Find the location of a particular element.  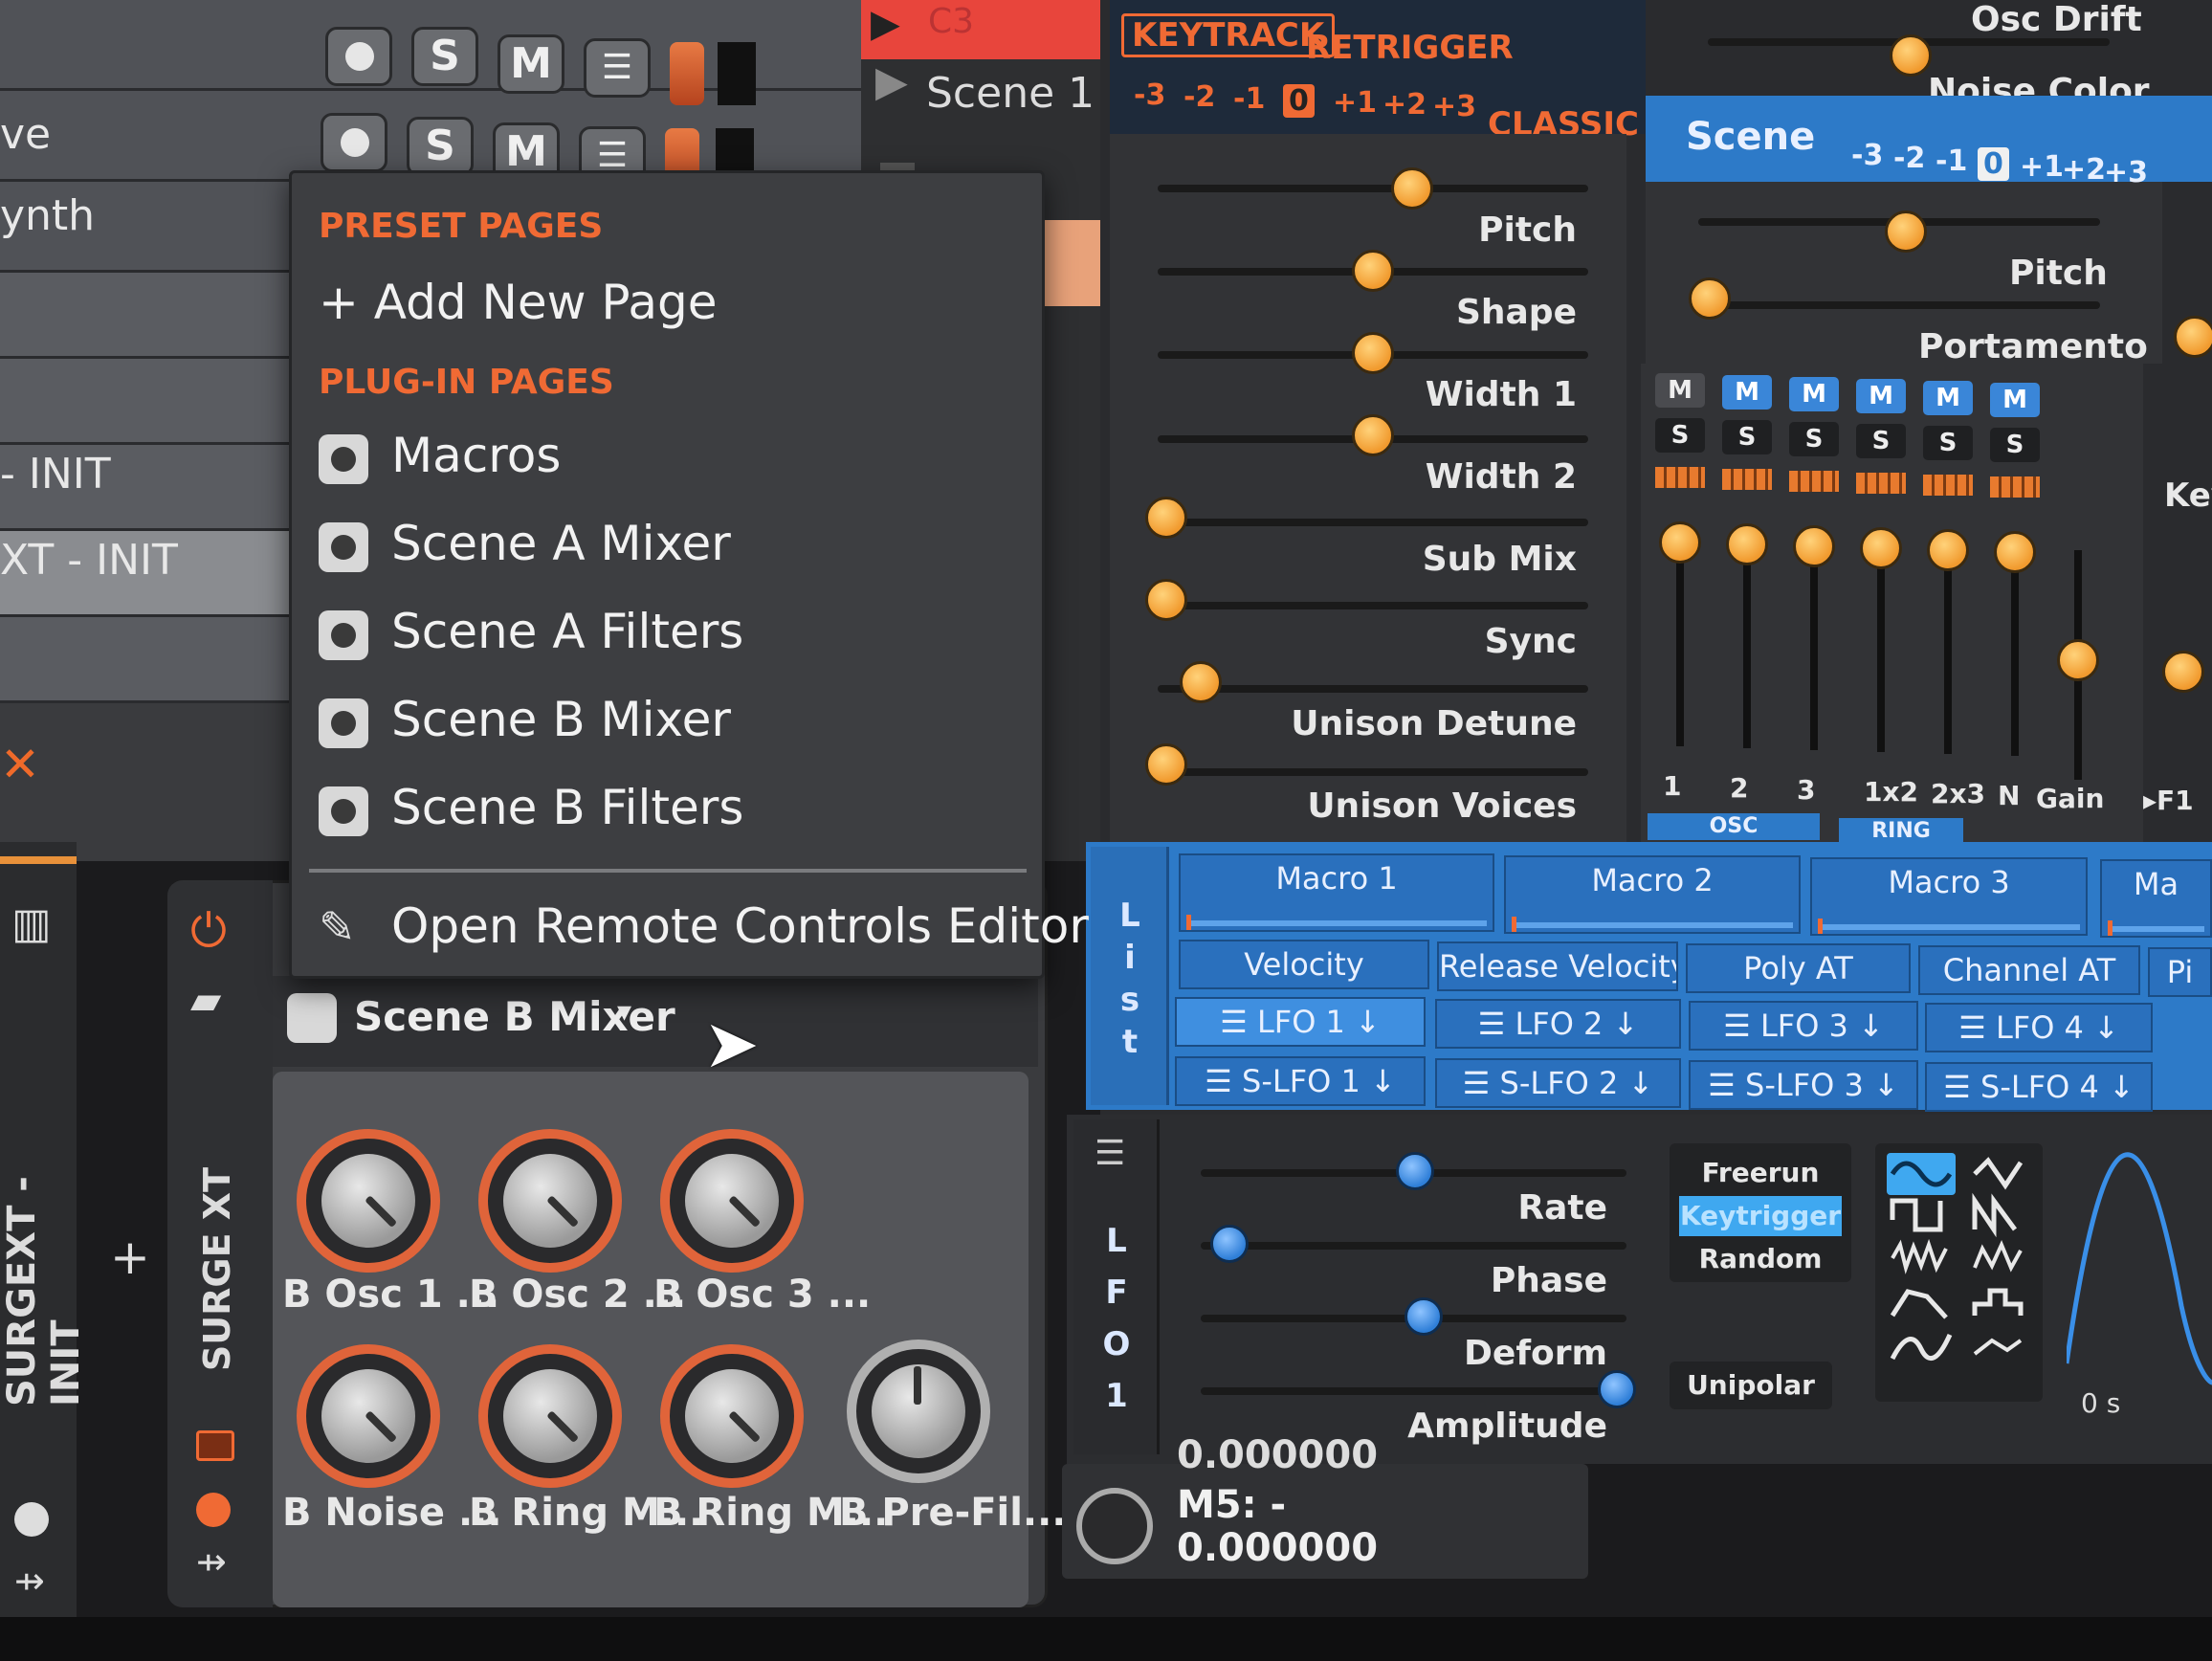

add-device-icon: + is located at coordinates (130, 1257).